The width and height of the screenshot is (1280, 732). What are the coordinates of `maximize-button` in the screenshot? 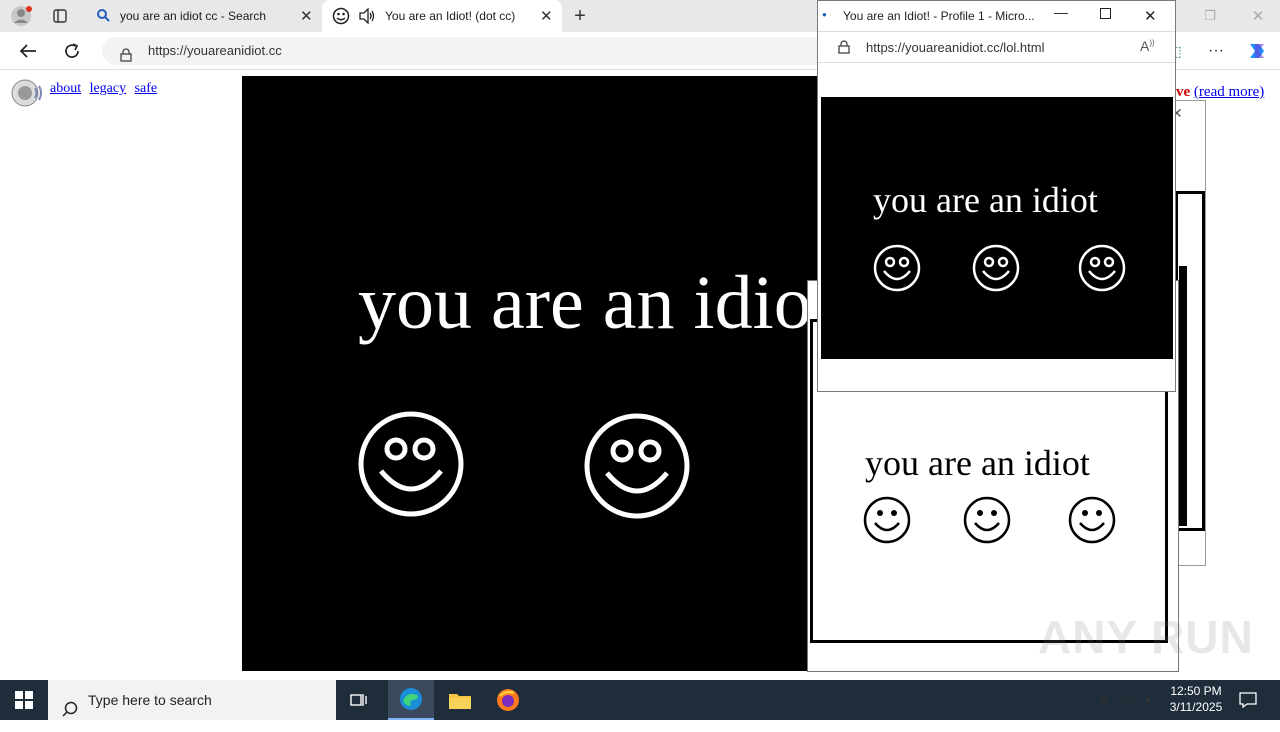 It's located at (1105, 13).